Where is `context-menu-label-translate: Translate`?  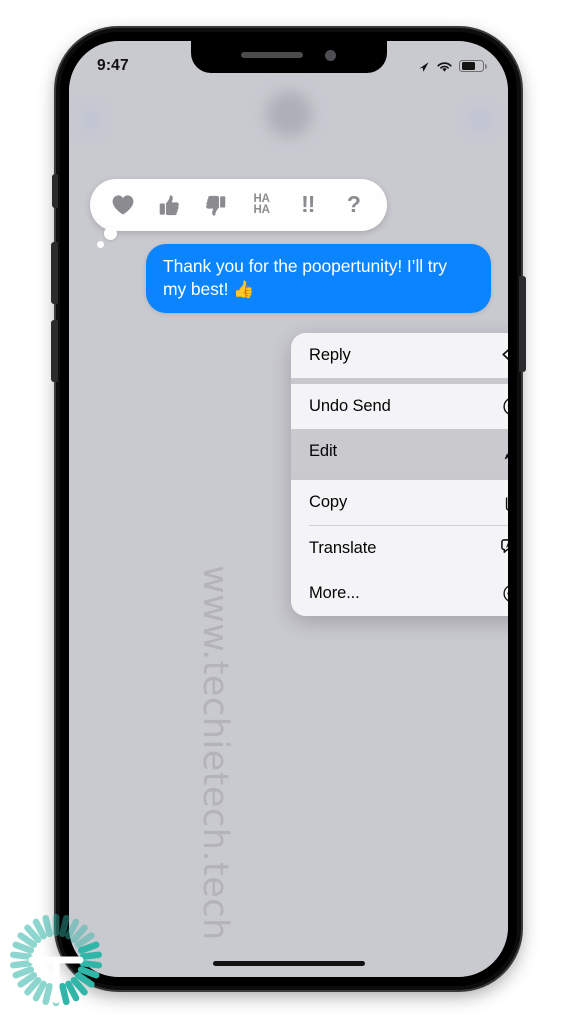 context-menu-label-translate: Translate is located at coordinates (343, 547).